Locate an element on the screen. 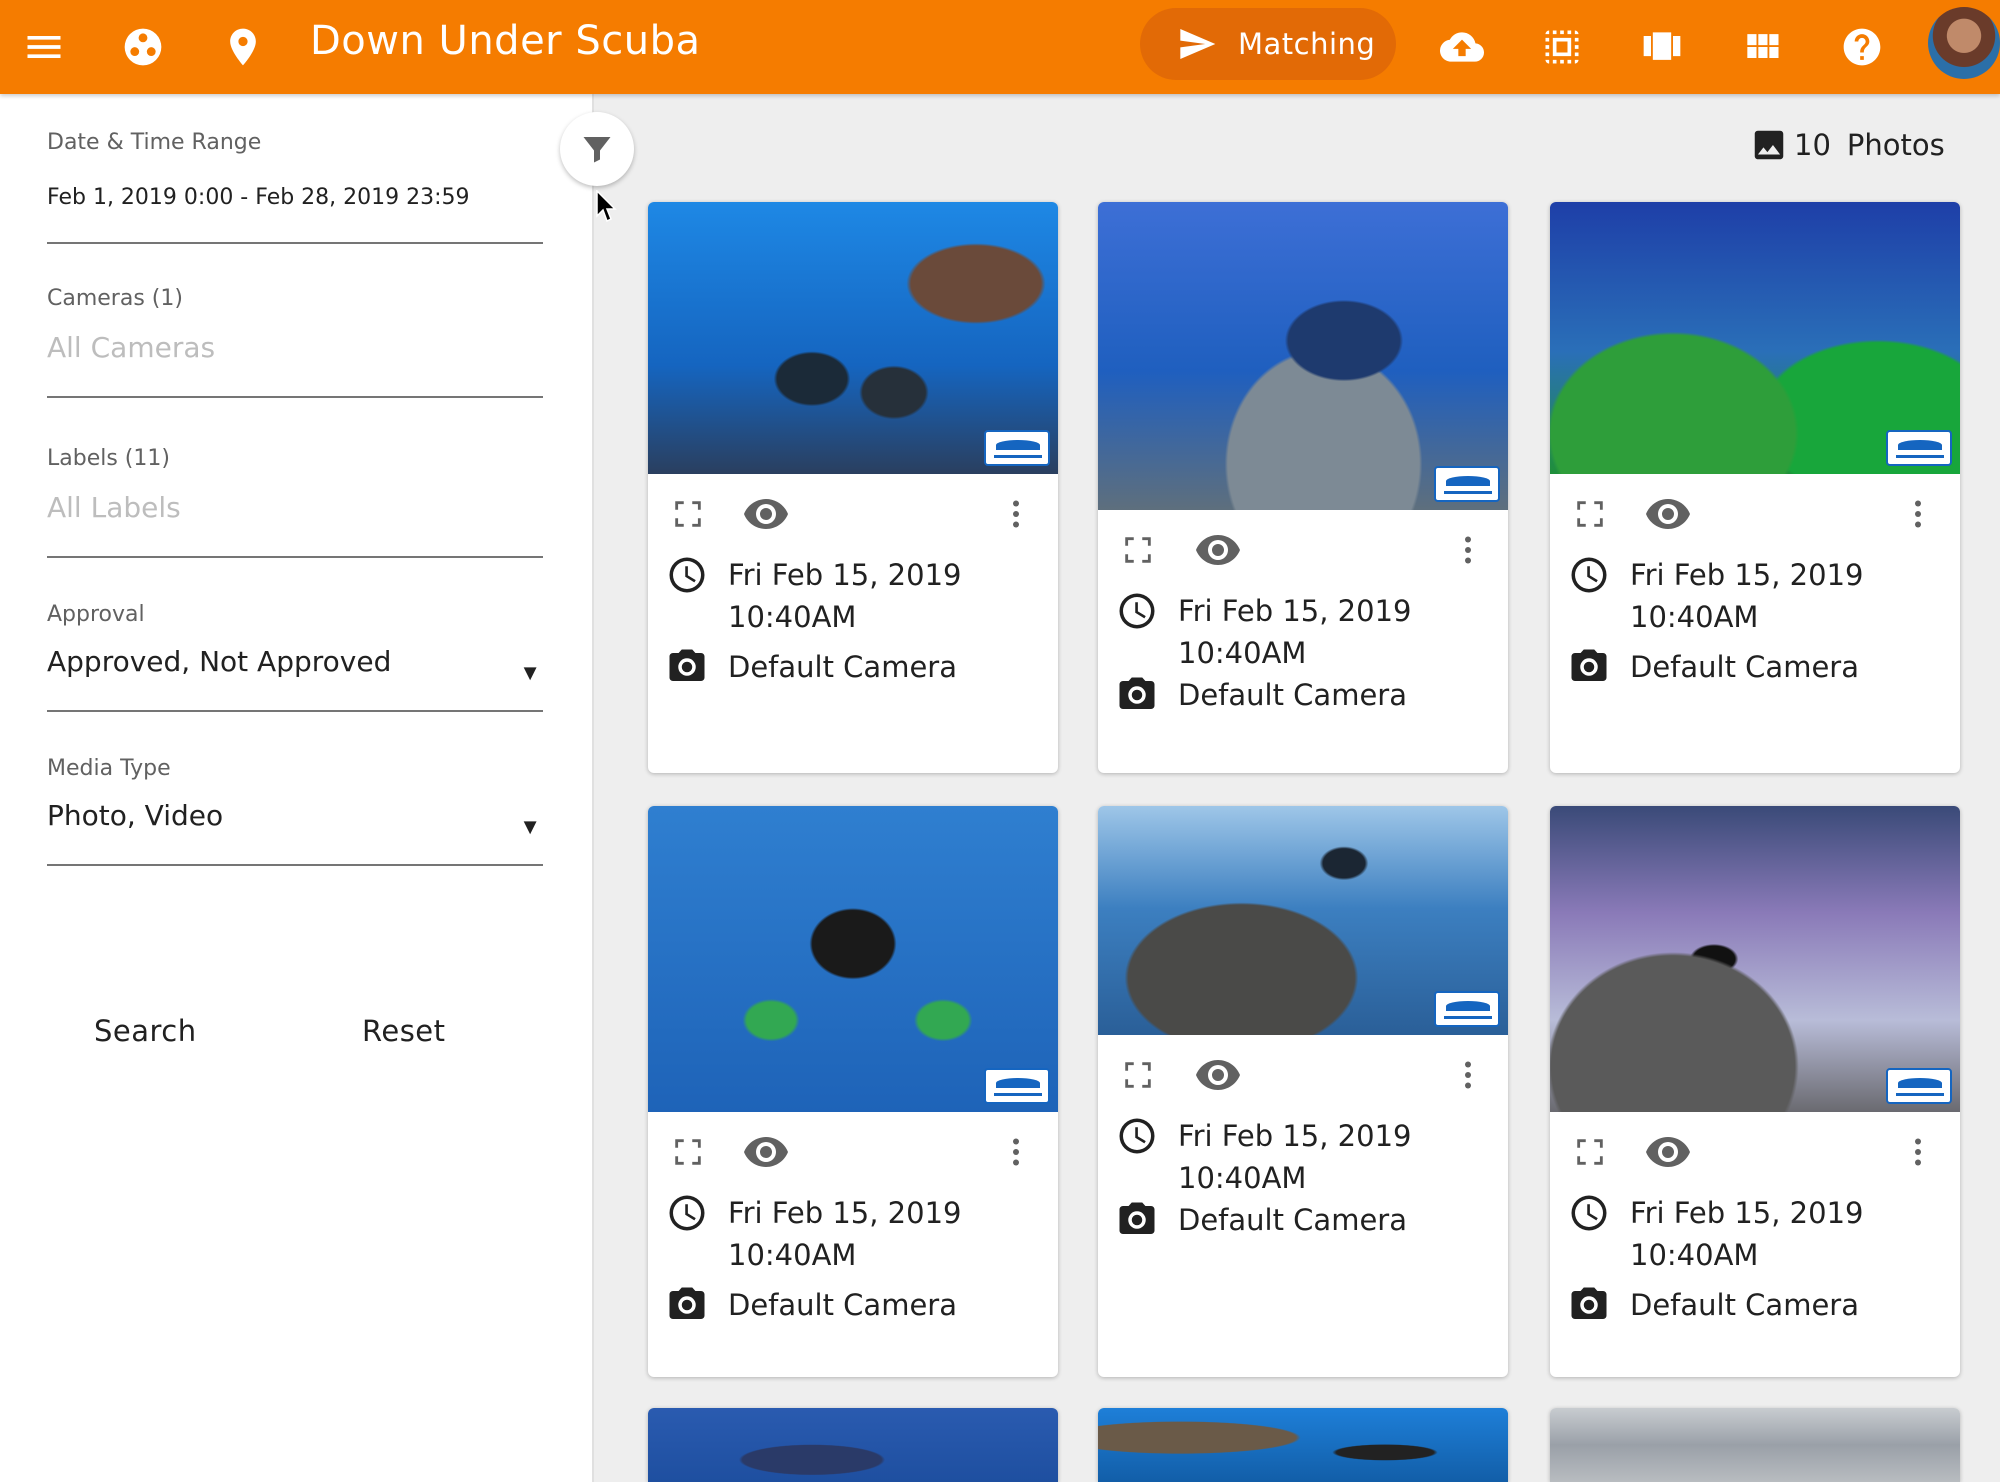 The image size is (2000, 1482). cameras-field: Cameras (1) All Cameras is located at coordinates (295, 342).